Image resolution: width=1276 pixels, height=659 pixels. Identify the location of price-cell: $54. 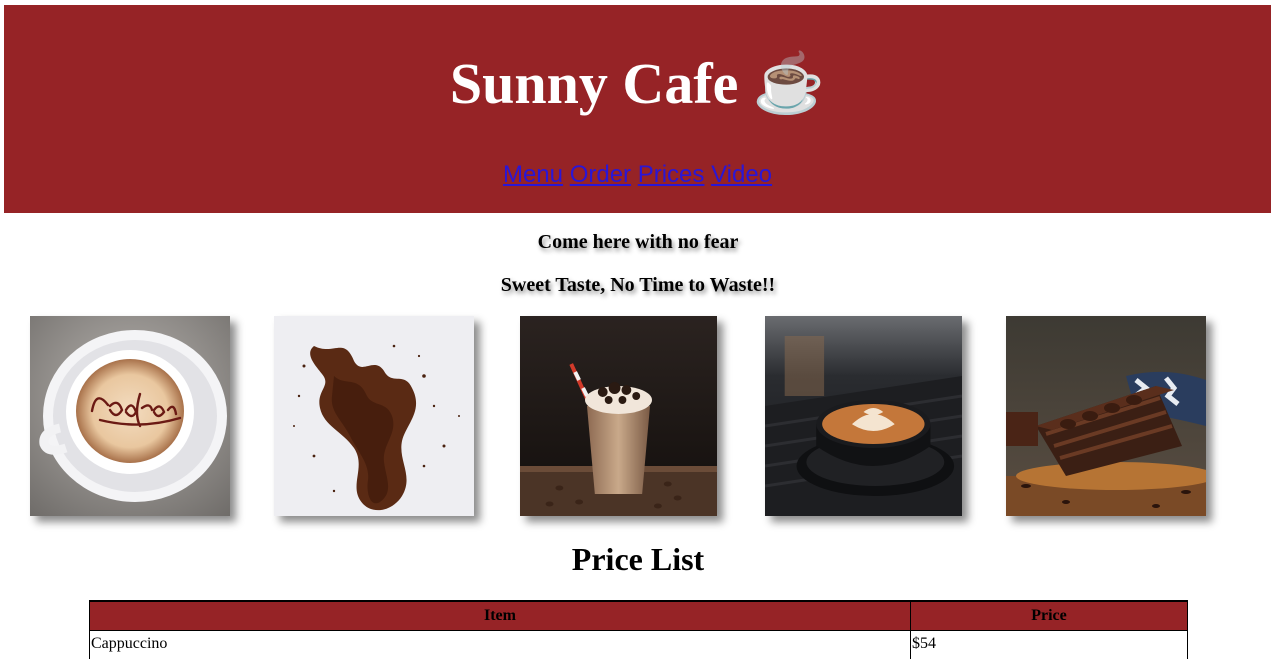
(1049, 645).